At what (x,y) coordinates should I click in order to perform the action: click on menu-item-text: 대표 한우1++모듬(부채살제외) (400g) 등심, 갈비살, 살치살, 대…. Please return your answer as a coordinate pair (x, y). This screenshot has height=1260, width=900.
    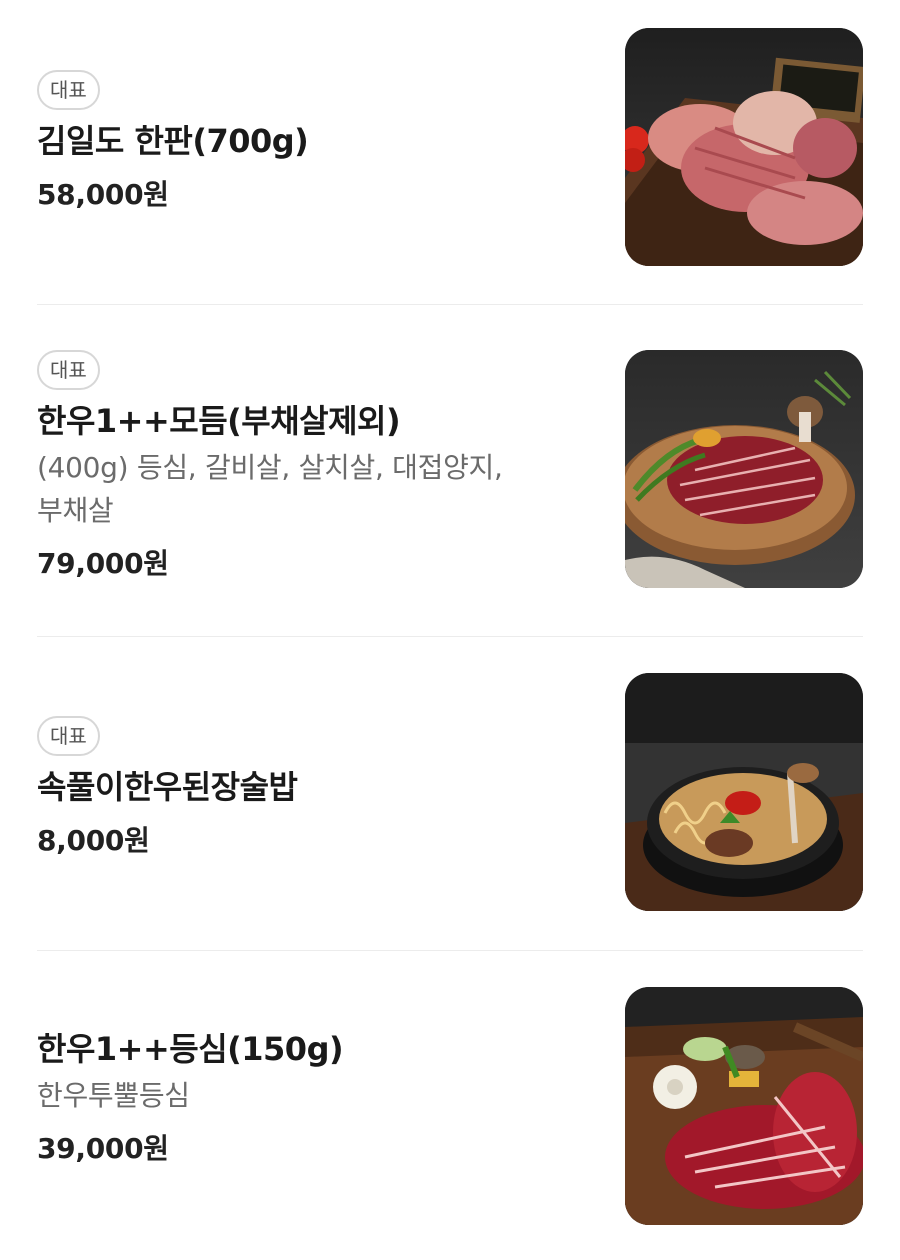
    Looking at the image, I should click on (317, 467).